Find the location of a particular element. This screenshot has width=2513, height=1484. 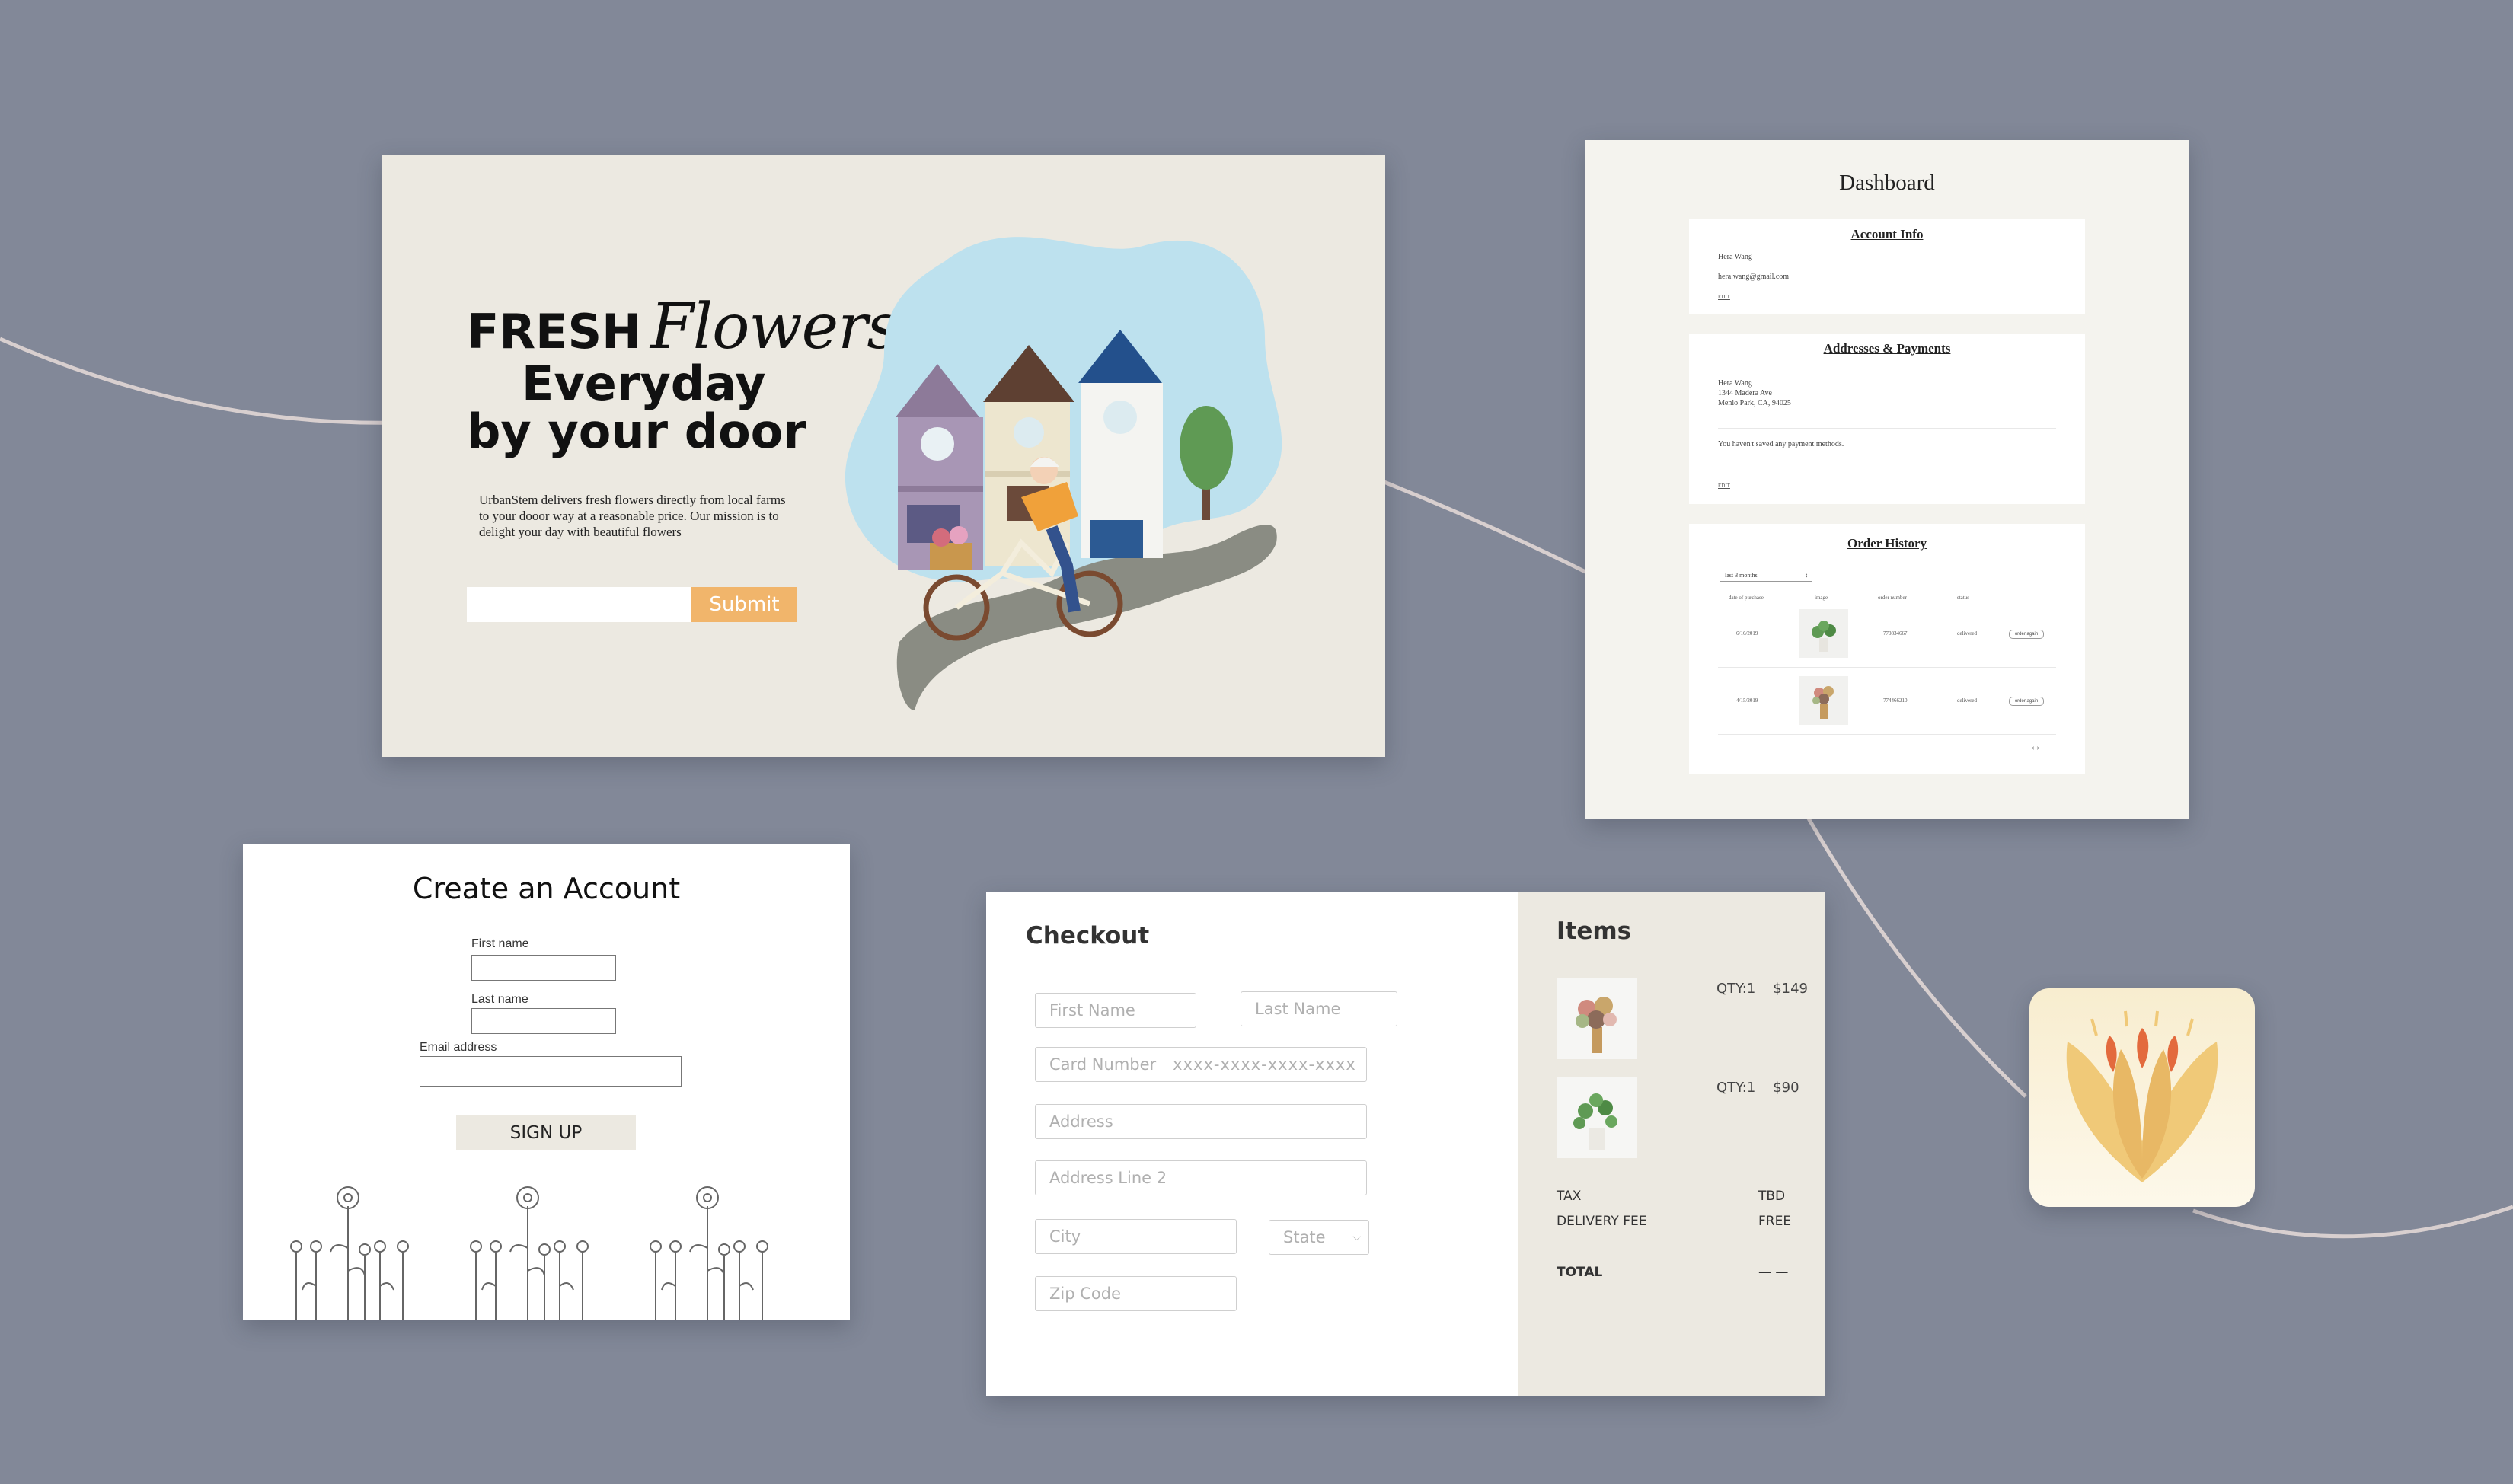

first-name-input: First Name is located at coordinates (1115, 1010).